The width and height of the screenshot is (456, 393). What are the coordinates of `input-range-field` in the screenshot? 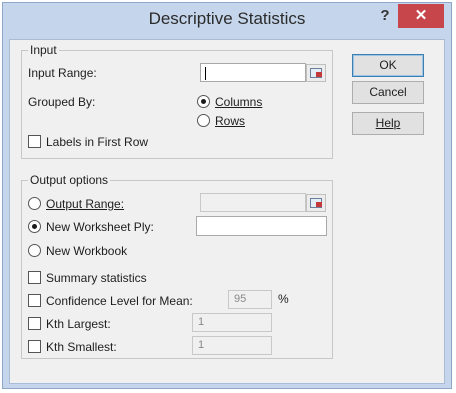 It's located at (253, 72).